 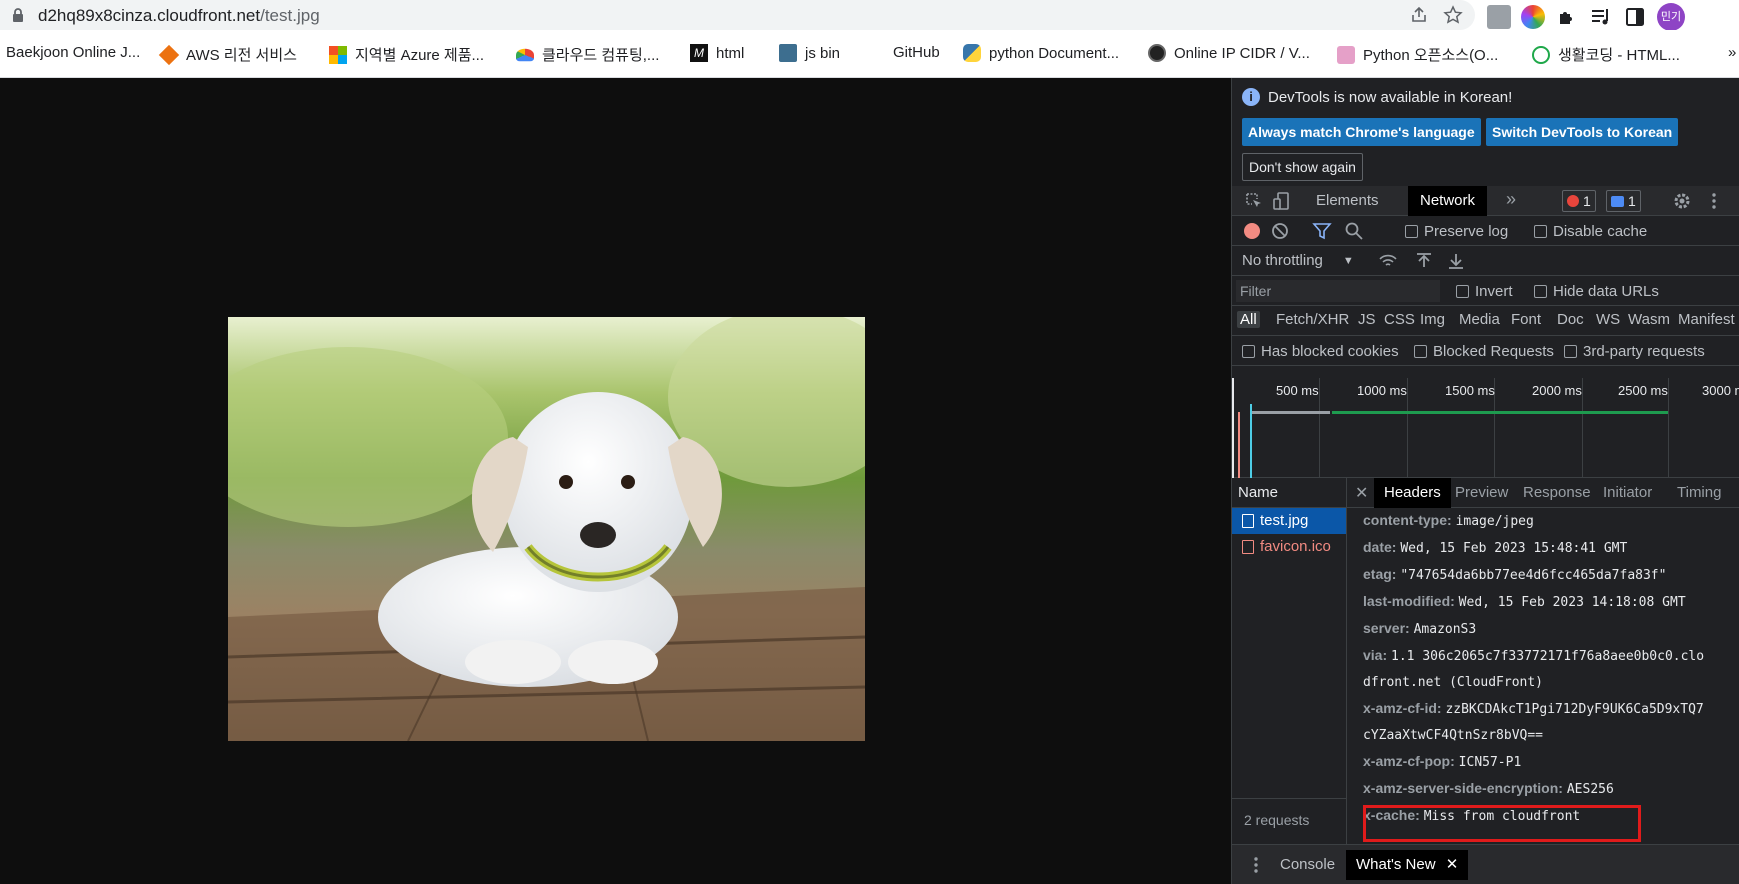 What do you see at coordinates (1526, 319) in the screenshot?
I see `type-filter-font: Font` at bounding box center [1526, 319].